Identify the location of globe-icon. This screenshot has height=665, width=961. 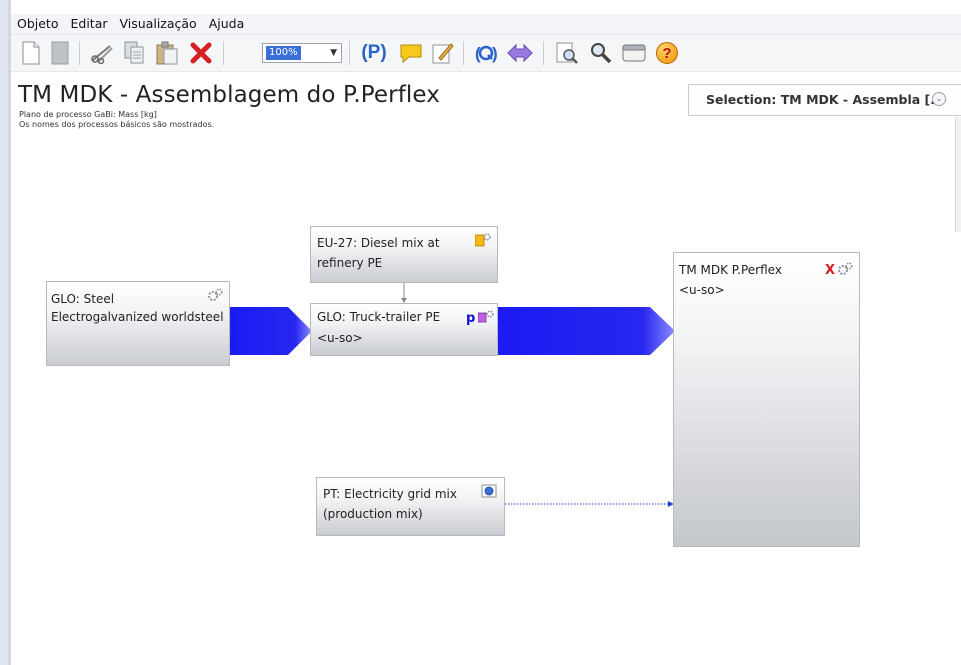
(489, 491).